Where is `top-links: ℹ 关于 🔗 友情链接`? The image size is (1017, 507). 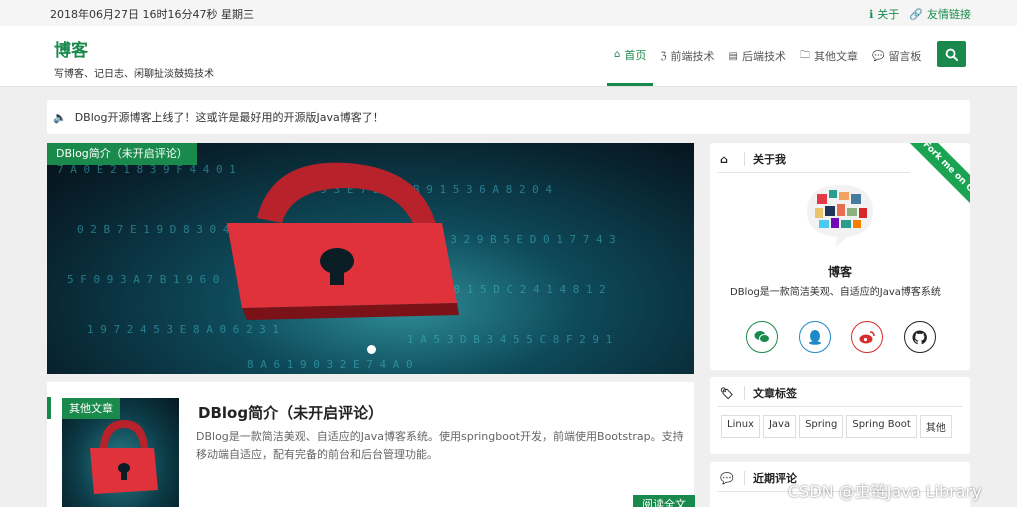 top-links: ℹ 关于 🔗 友情链接 is located at coordinates (920, 14).